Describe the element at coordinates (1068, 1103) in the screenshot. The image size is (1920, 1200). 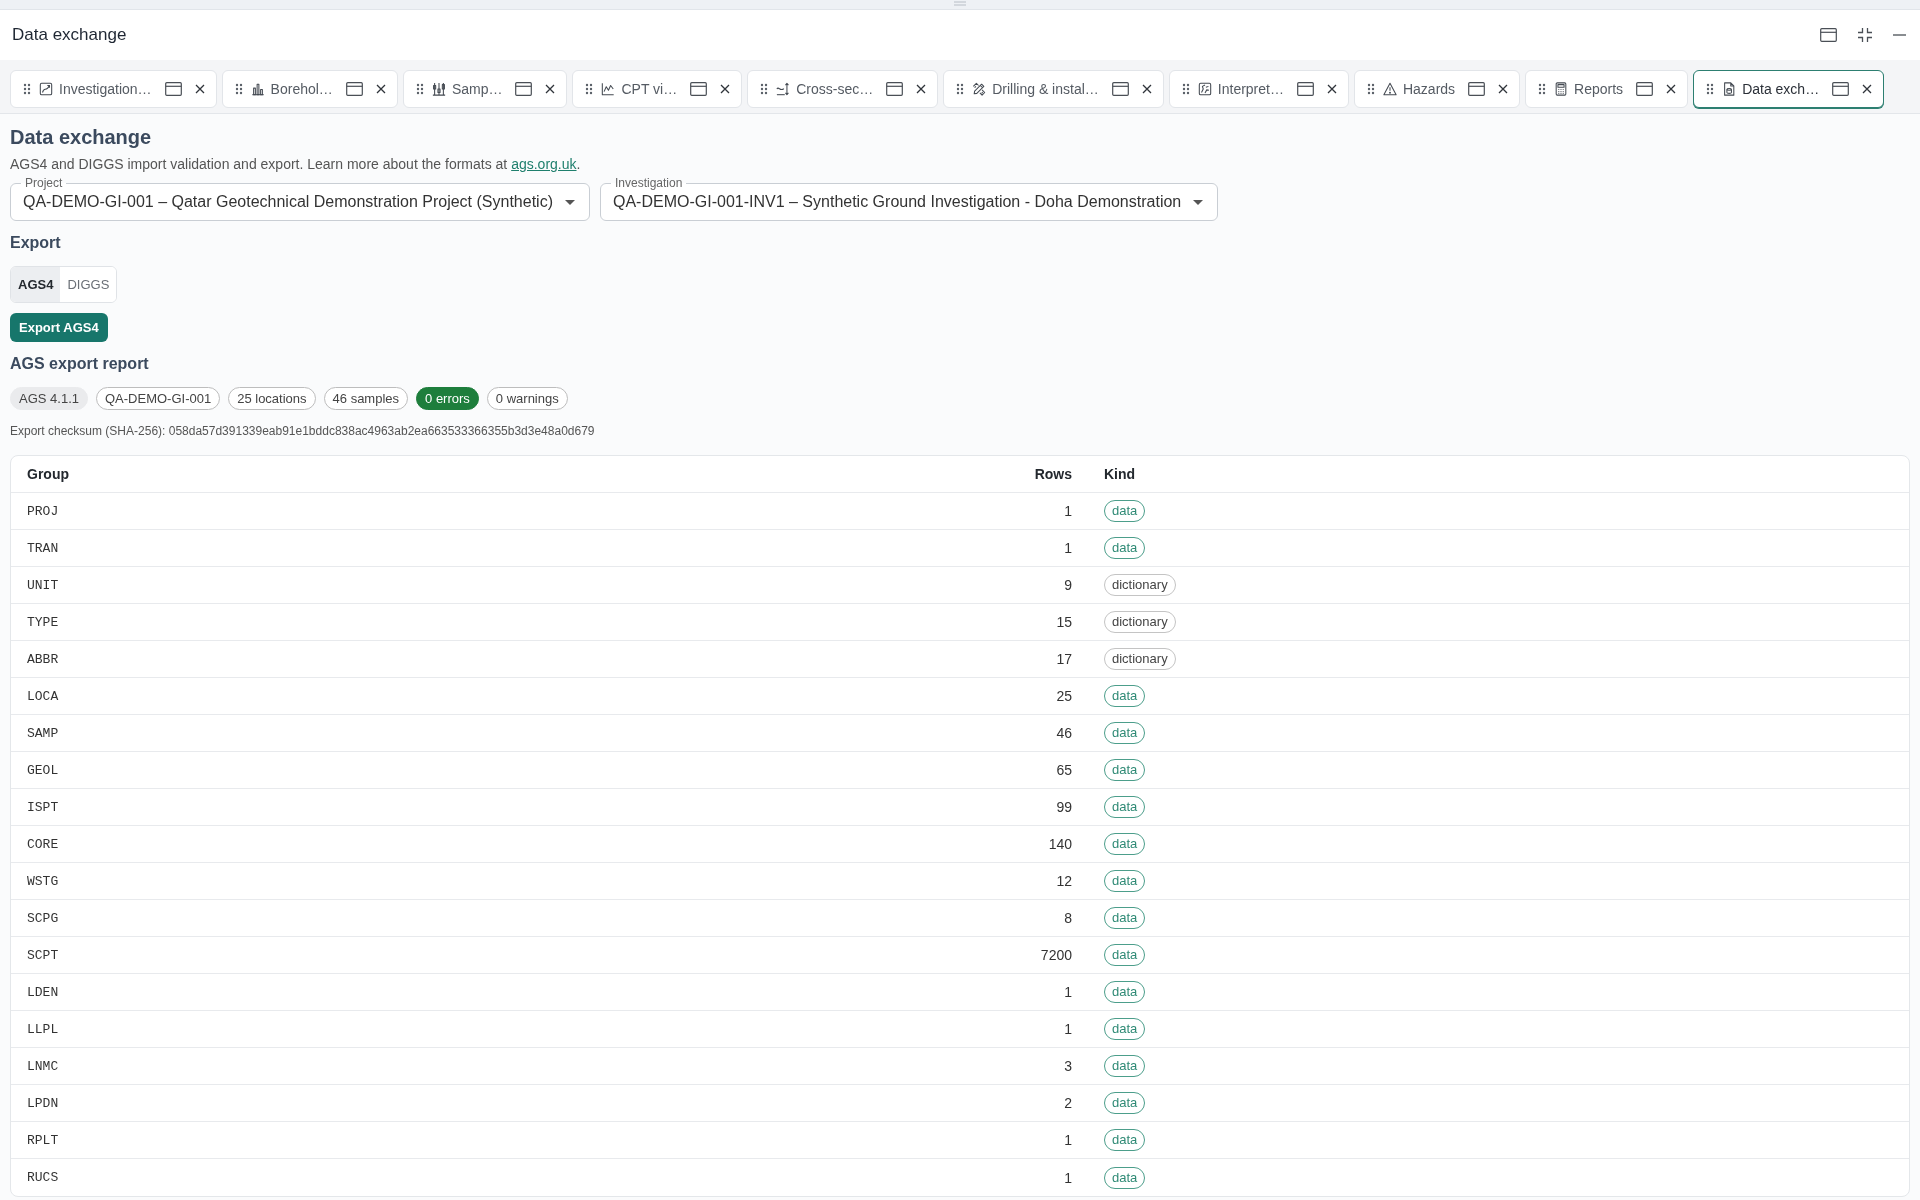
I see `rows-cell-text: 2` at that location.